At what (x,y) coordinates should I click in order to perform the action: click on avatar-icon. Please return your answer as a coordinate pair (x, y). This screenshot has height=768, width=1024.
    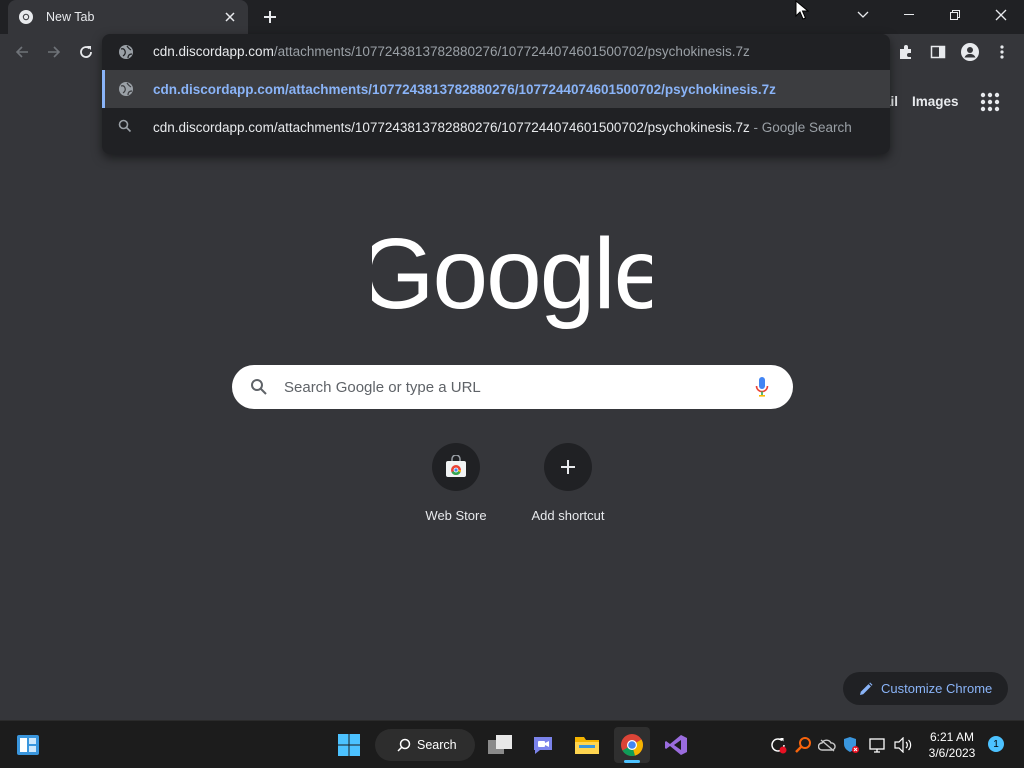
    Looking at the image, I should click on (970, 52).